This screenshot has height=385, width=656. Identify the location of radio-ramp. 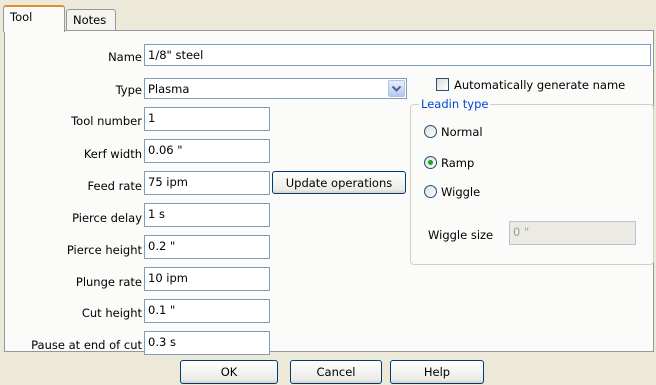
(430, 162).